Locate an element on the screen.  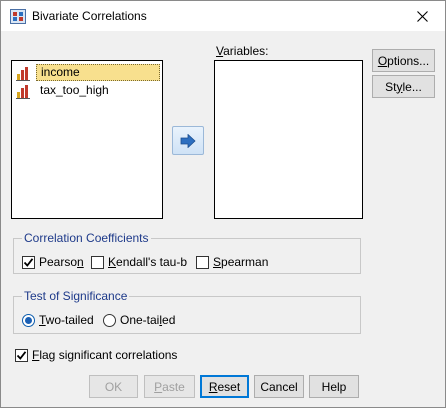
target-variable-list is located at coordinates (288, 139).